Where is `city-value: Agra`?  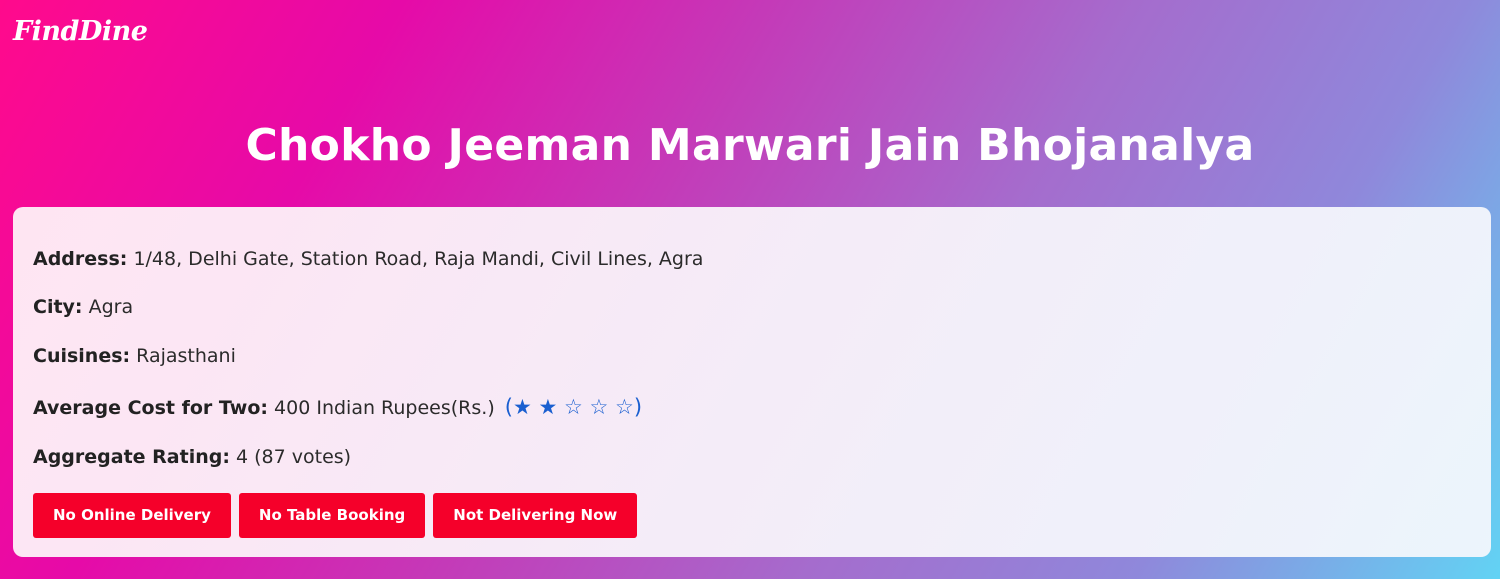 city-value: Agra is located at coordinates (111, 307).